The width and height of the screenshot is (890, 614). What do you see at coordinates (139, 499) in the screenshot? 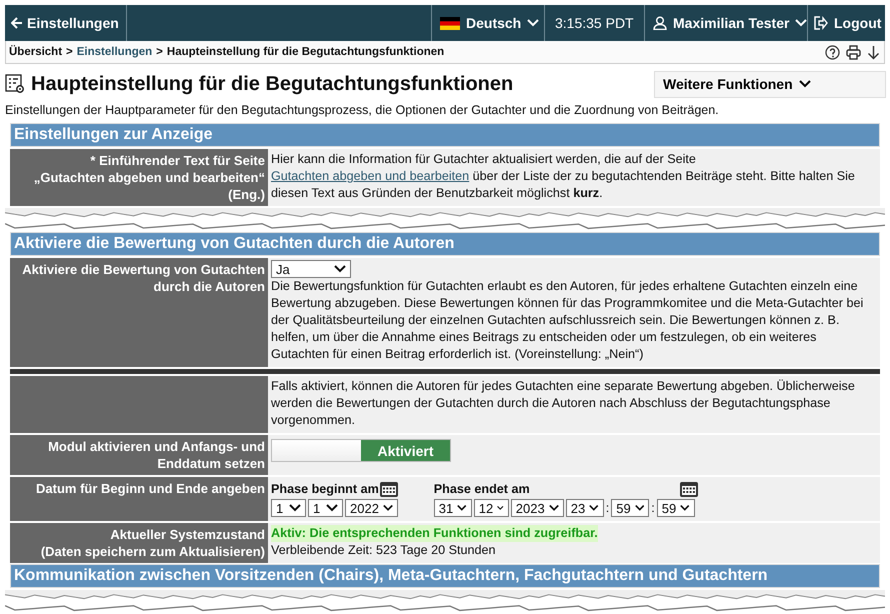
I see `field-label: Datum für Beginn und Ende angeben` at bounding box center [139, 499].